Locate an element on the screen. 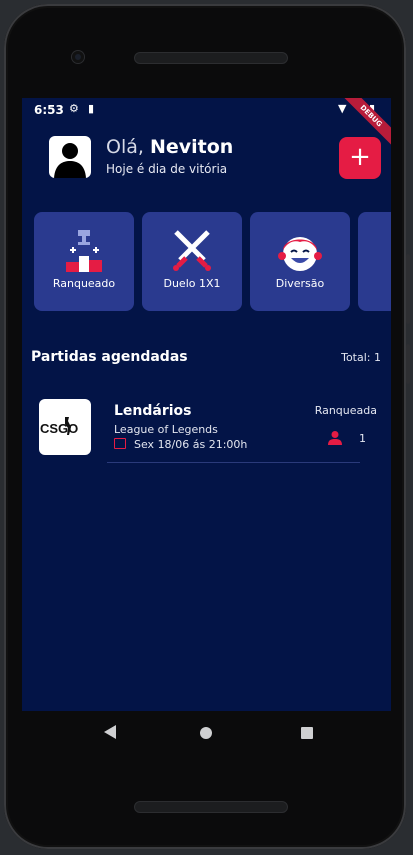  category-card-ranqueado: Ranqueado is located at coordinates (84, 261).